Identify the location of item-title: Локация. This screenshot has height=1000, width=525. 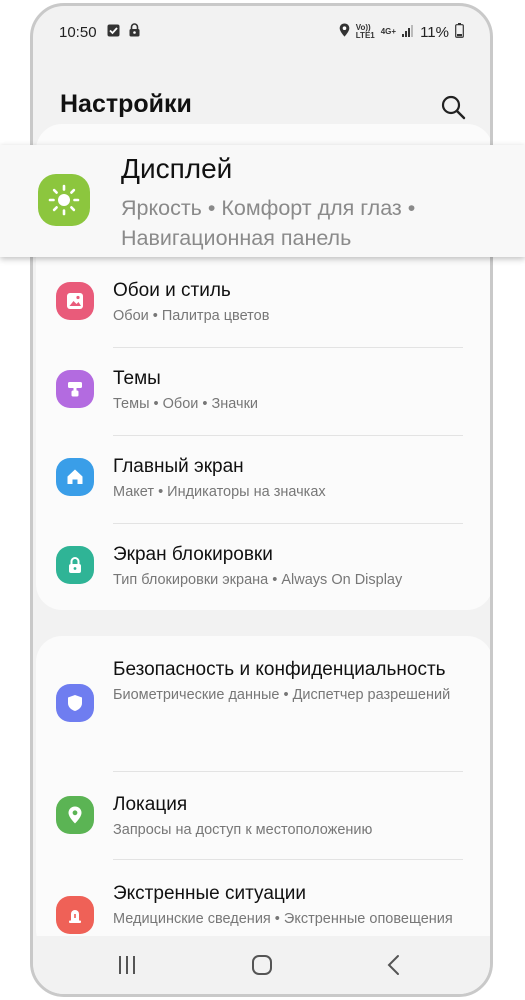
(150, 804).